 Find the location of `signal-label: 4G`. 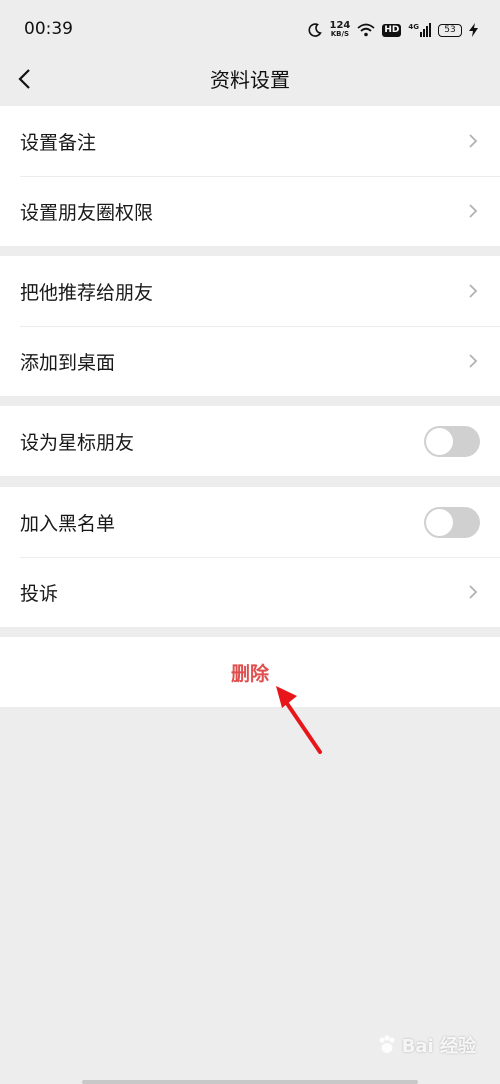

signal-label: 4G is located at coordinates (413, 27).